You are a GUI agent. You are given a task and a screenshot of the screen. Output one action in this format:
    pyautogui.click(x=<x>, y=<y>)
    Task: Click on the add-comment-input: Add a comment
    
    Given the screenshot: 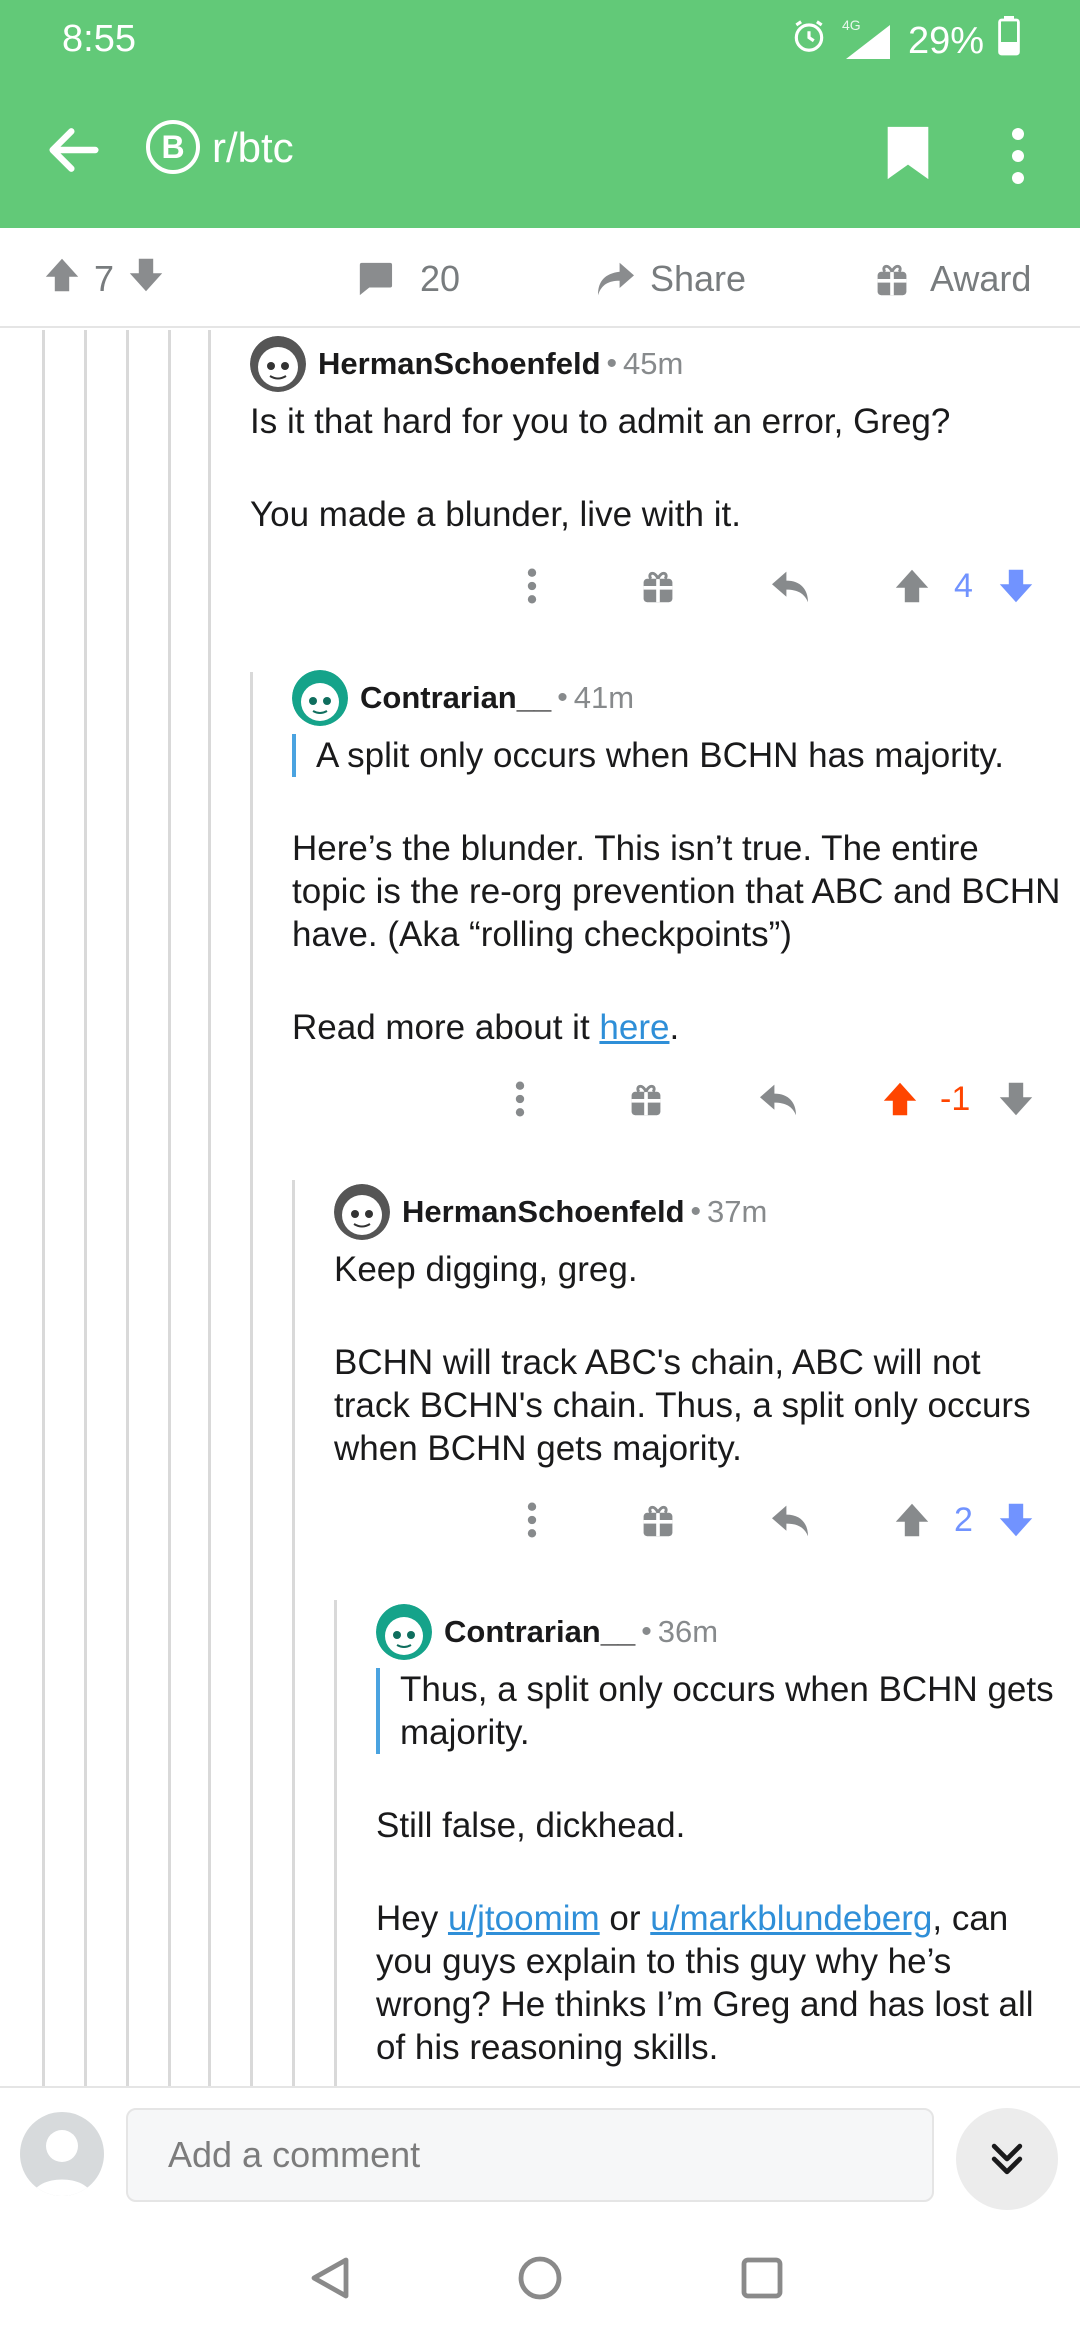 What is the action you would take?
    pyautogui.click(x=530, y=2155)
    